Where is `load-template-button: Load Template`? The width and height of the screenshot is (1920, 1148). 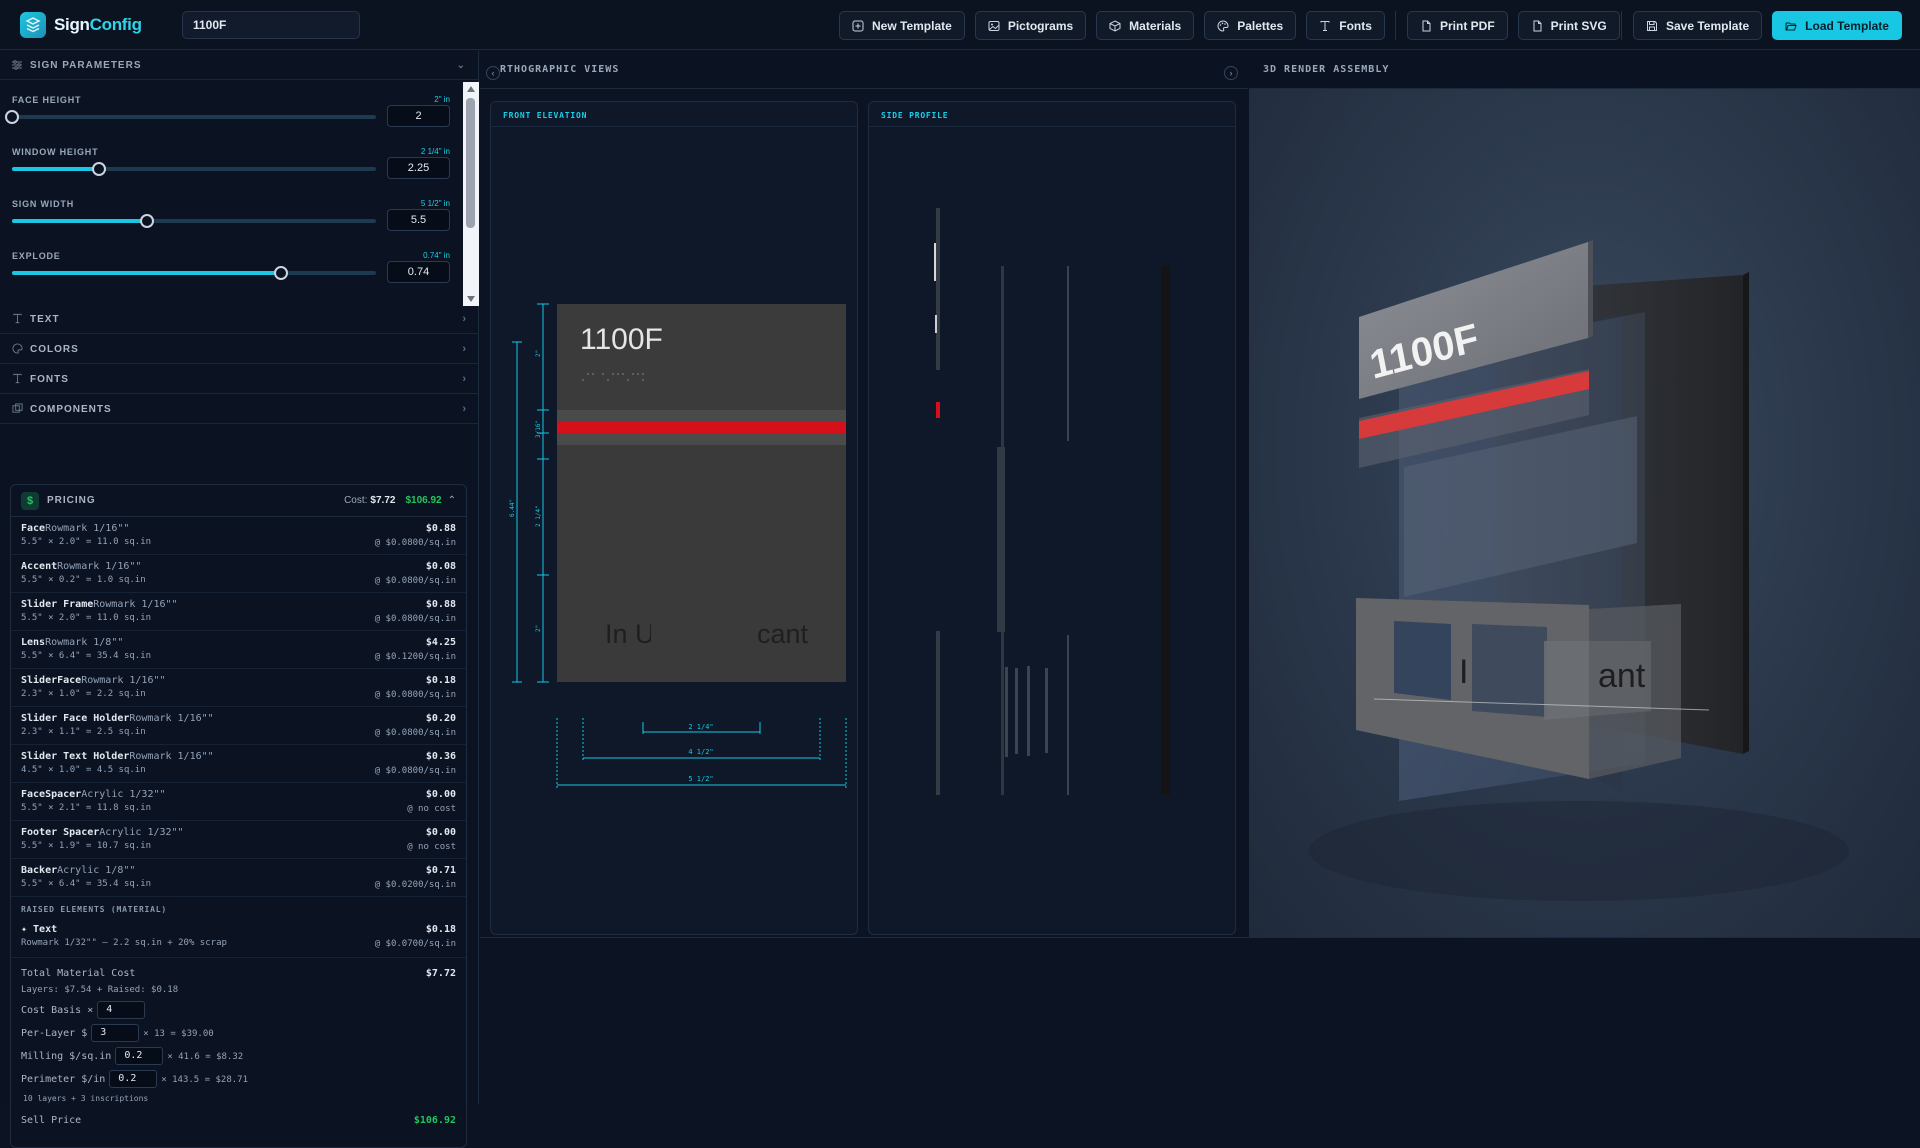 load-template-button: Load Template is located at coordinates (1837, 25).